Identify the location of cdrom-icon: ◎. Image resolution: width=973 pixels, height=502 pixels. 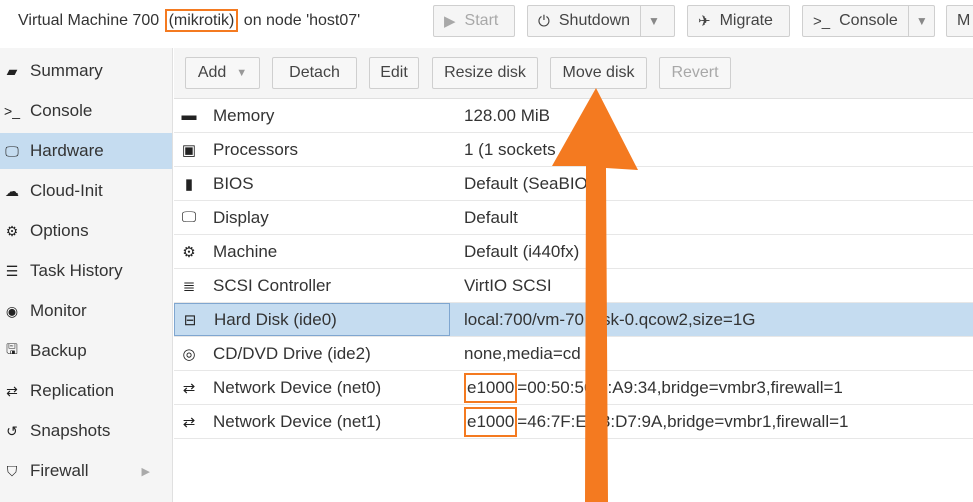
(189, 354).